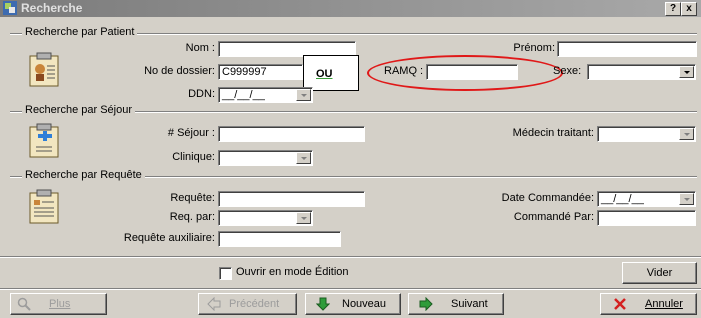 The height and width of the screenshot is (318, 701). Describe the element at coordinates (353, 175) in the screenshot. I see `requete-group: Recherche par Requête` at that location.